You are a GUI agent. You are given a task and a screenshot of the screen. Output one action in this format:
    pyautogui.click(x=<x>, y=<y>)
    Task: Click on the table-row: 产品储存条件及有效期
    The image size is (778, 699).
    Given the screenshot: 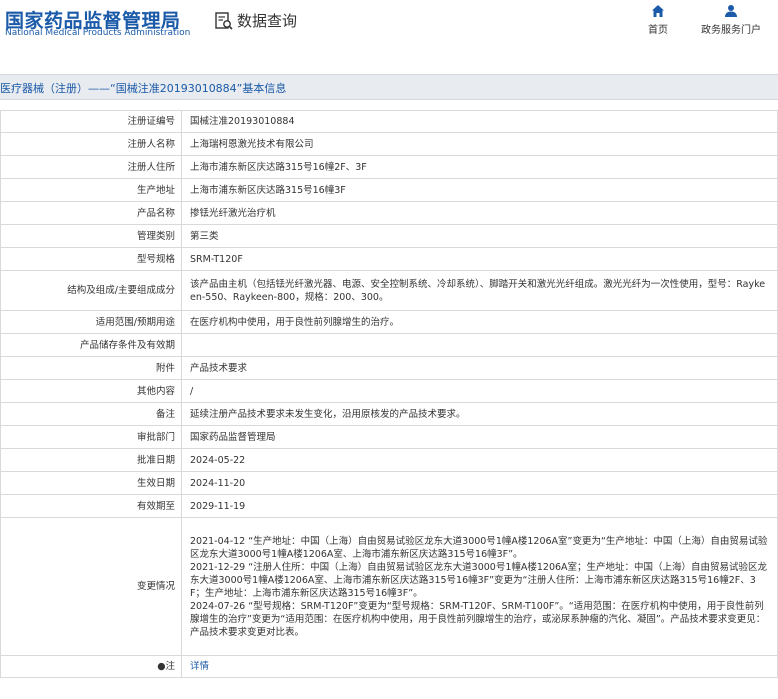 What is the action you would take?
    pyautogui.click(x=389, y=345)
    